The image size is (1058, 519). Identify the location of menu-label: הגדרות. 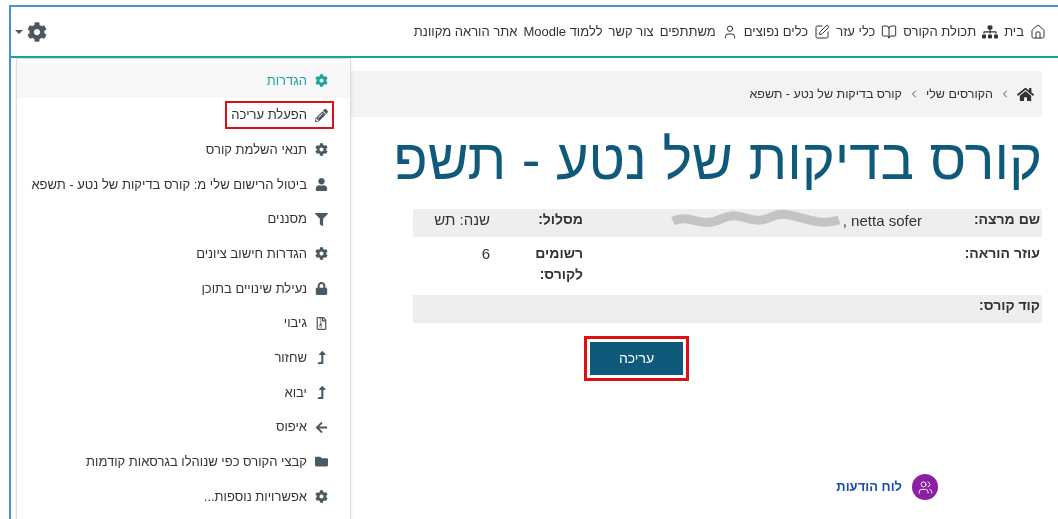
(286, 80).